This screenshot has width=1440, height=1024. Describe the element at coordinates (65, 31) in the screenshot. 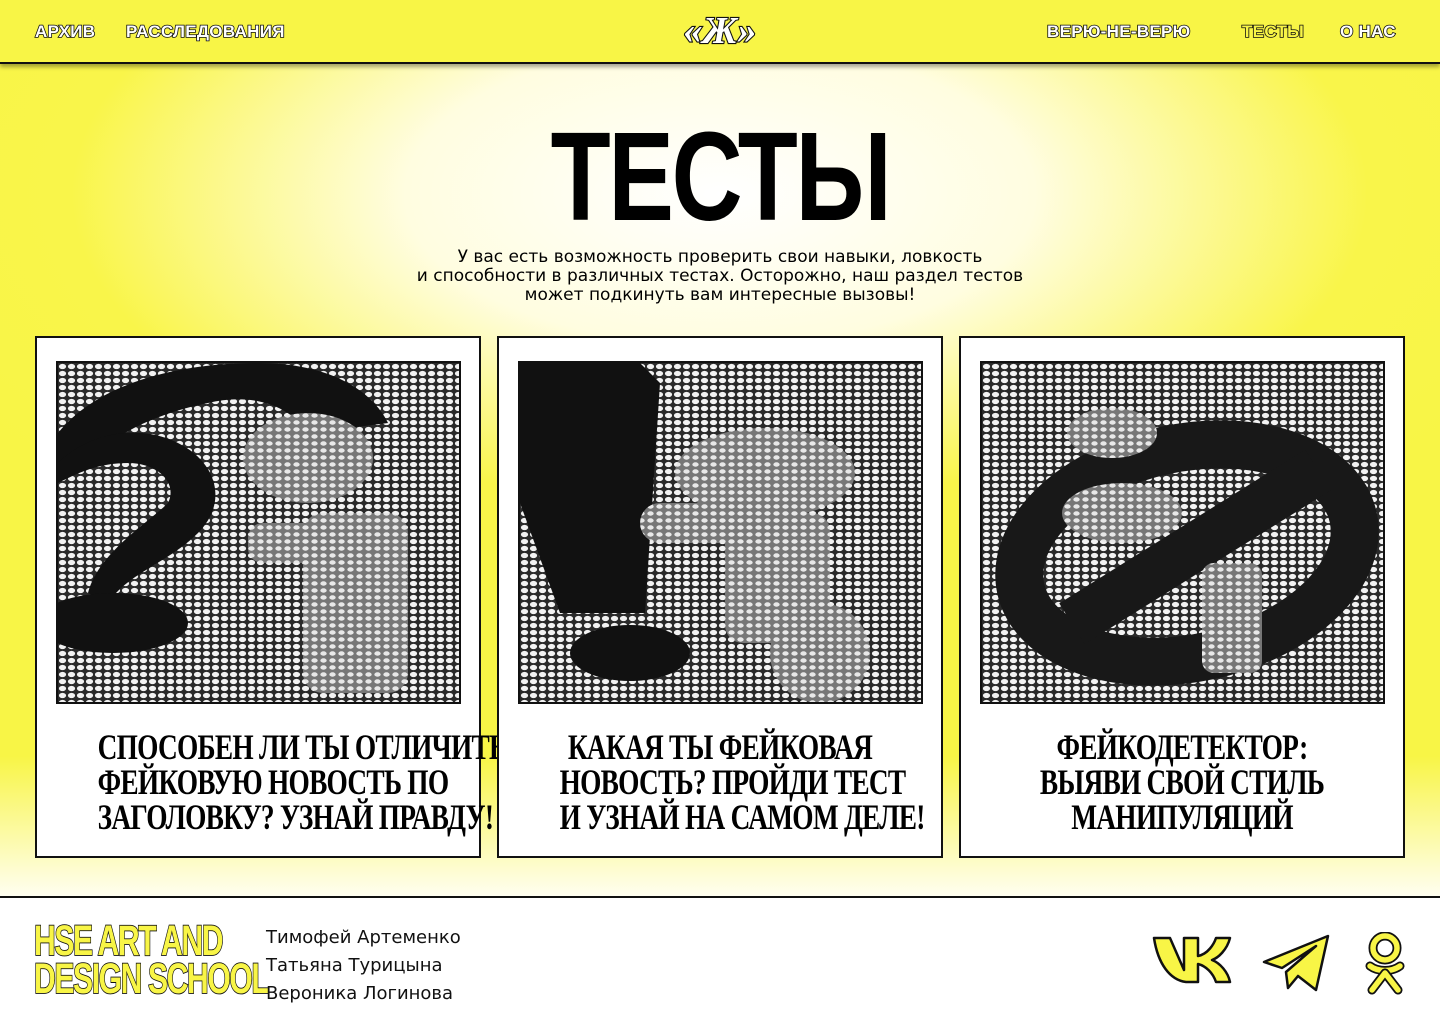

I see `nav-archive: АРХИВ` at that location.